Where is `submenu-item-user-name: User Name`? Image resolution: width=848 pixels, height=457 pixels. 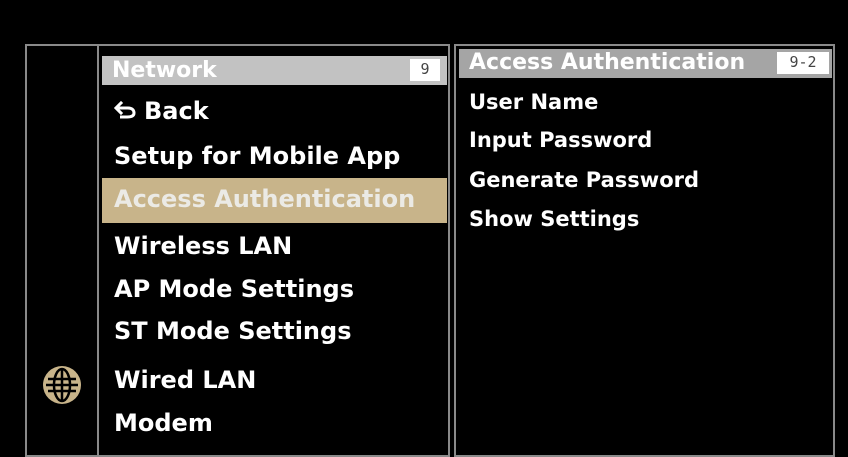
submenu-item-user-name: User Name is located at coordinates (645, 103).